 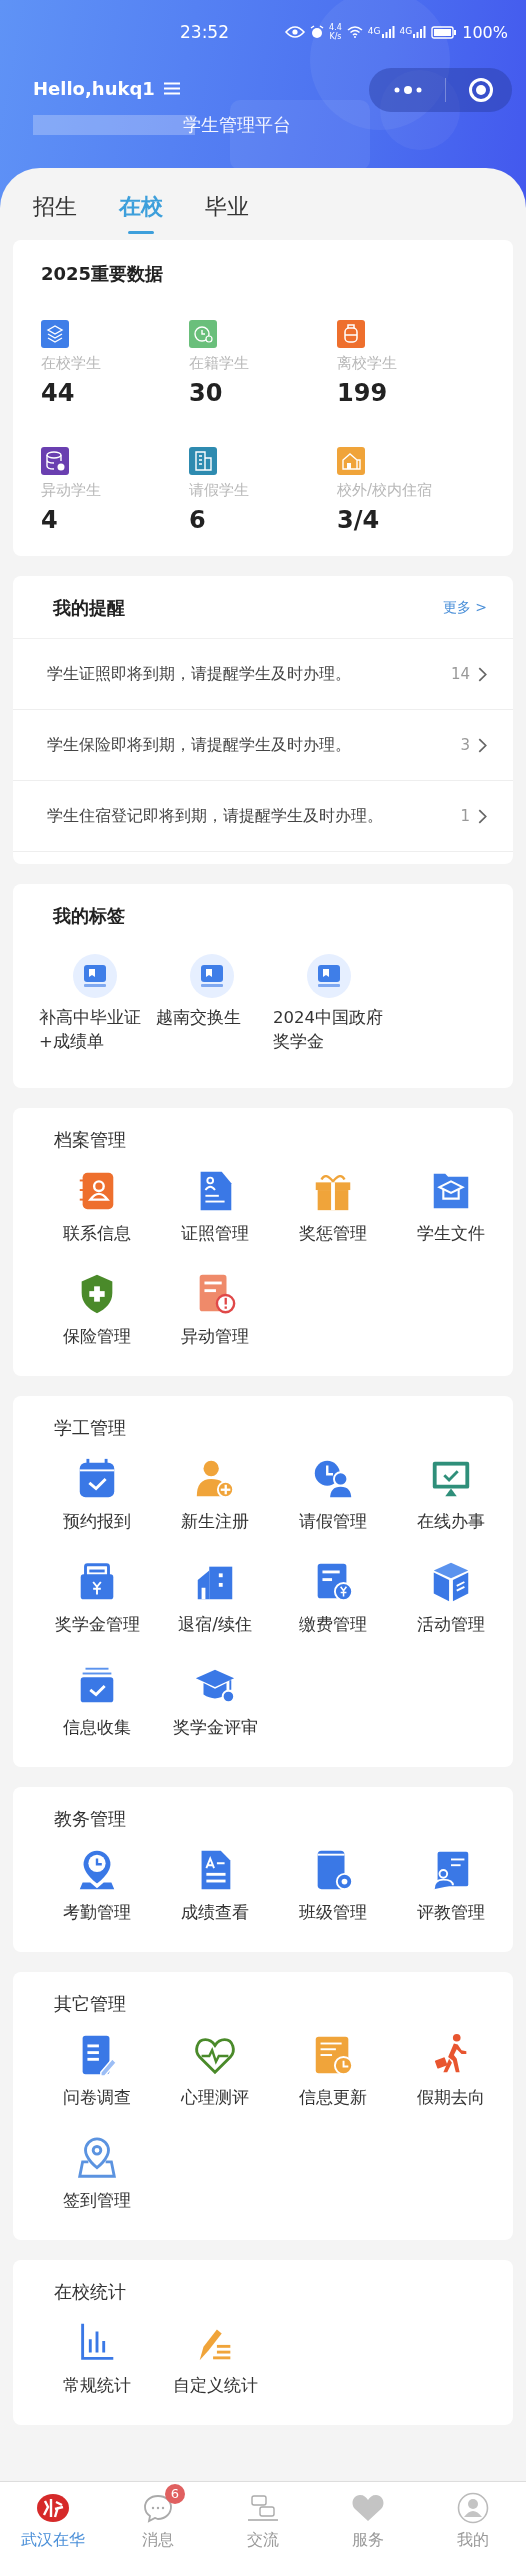 What do you see at coordinates (90, 1428) in the screenshot?
I see `section-title: 学工管理` at bounding box center [90, 1428].